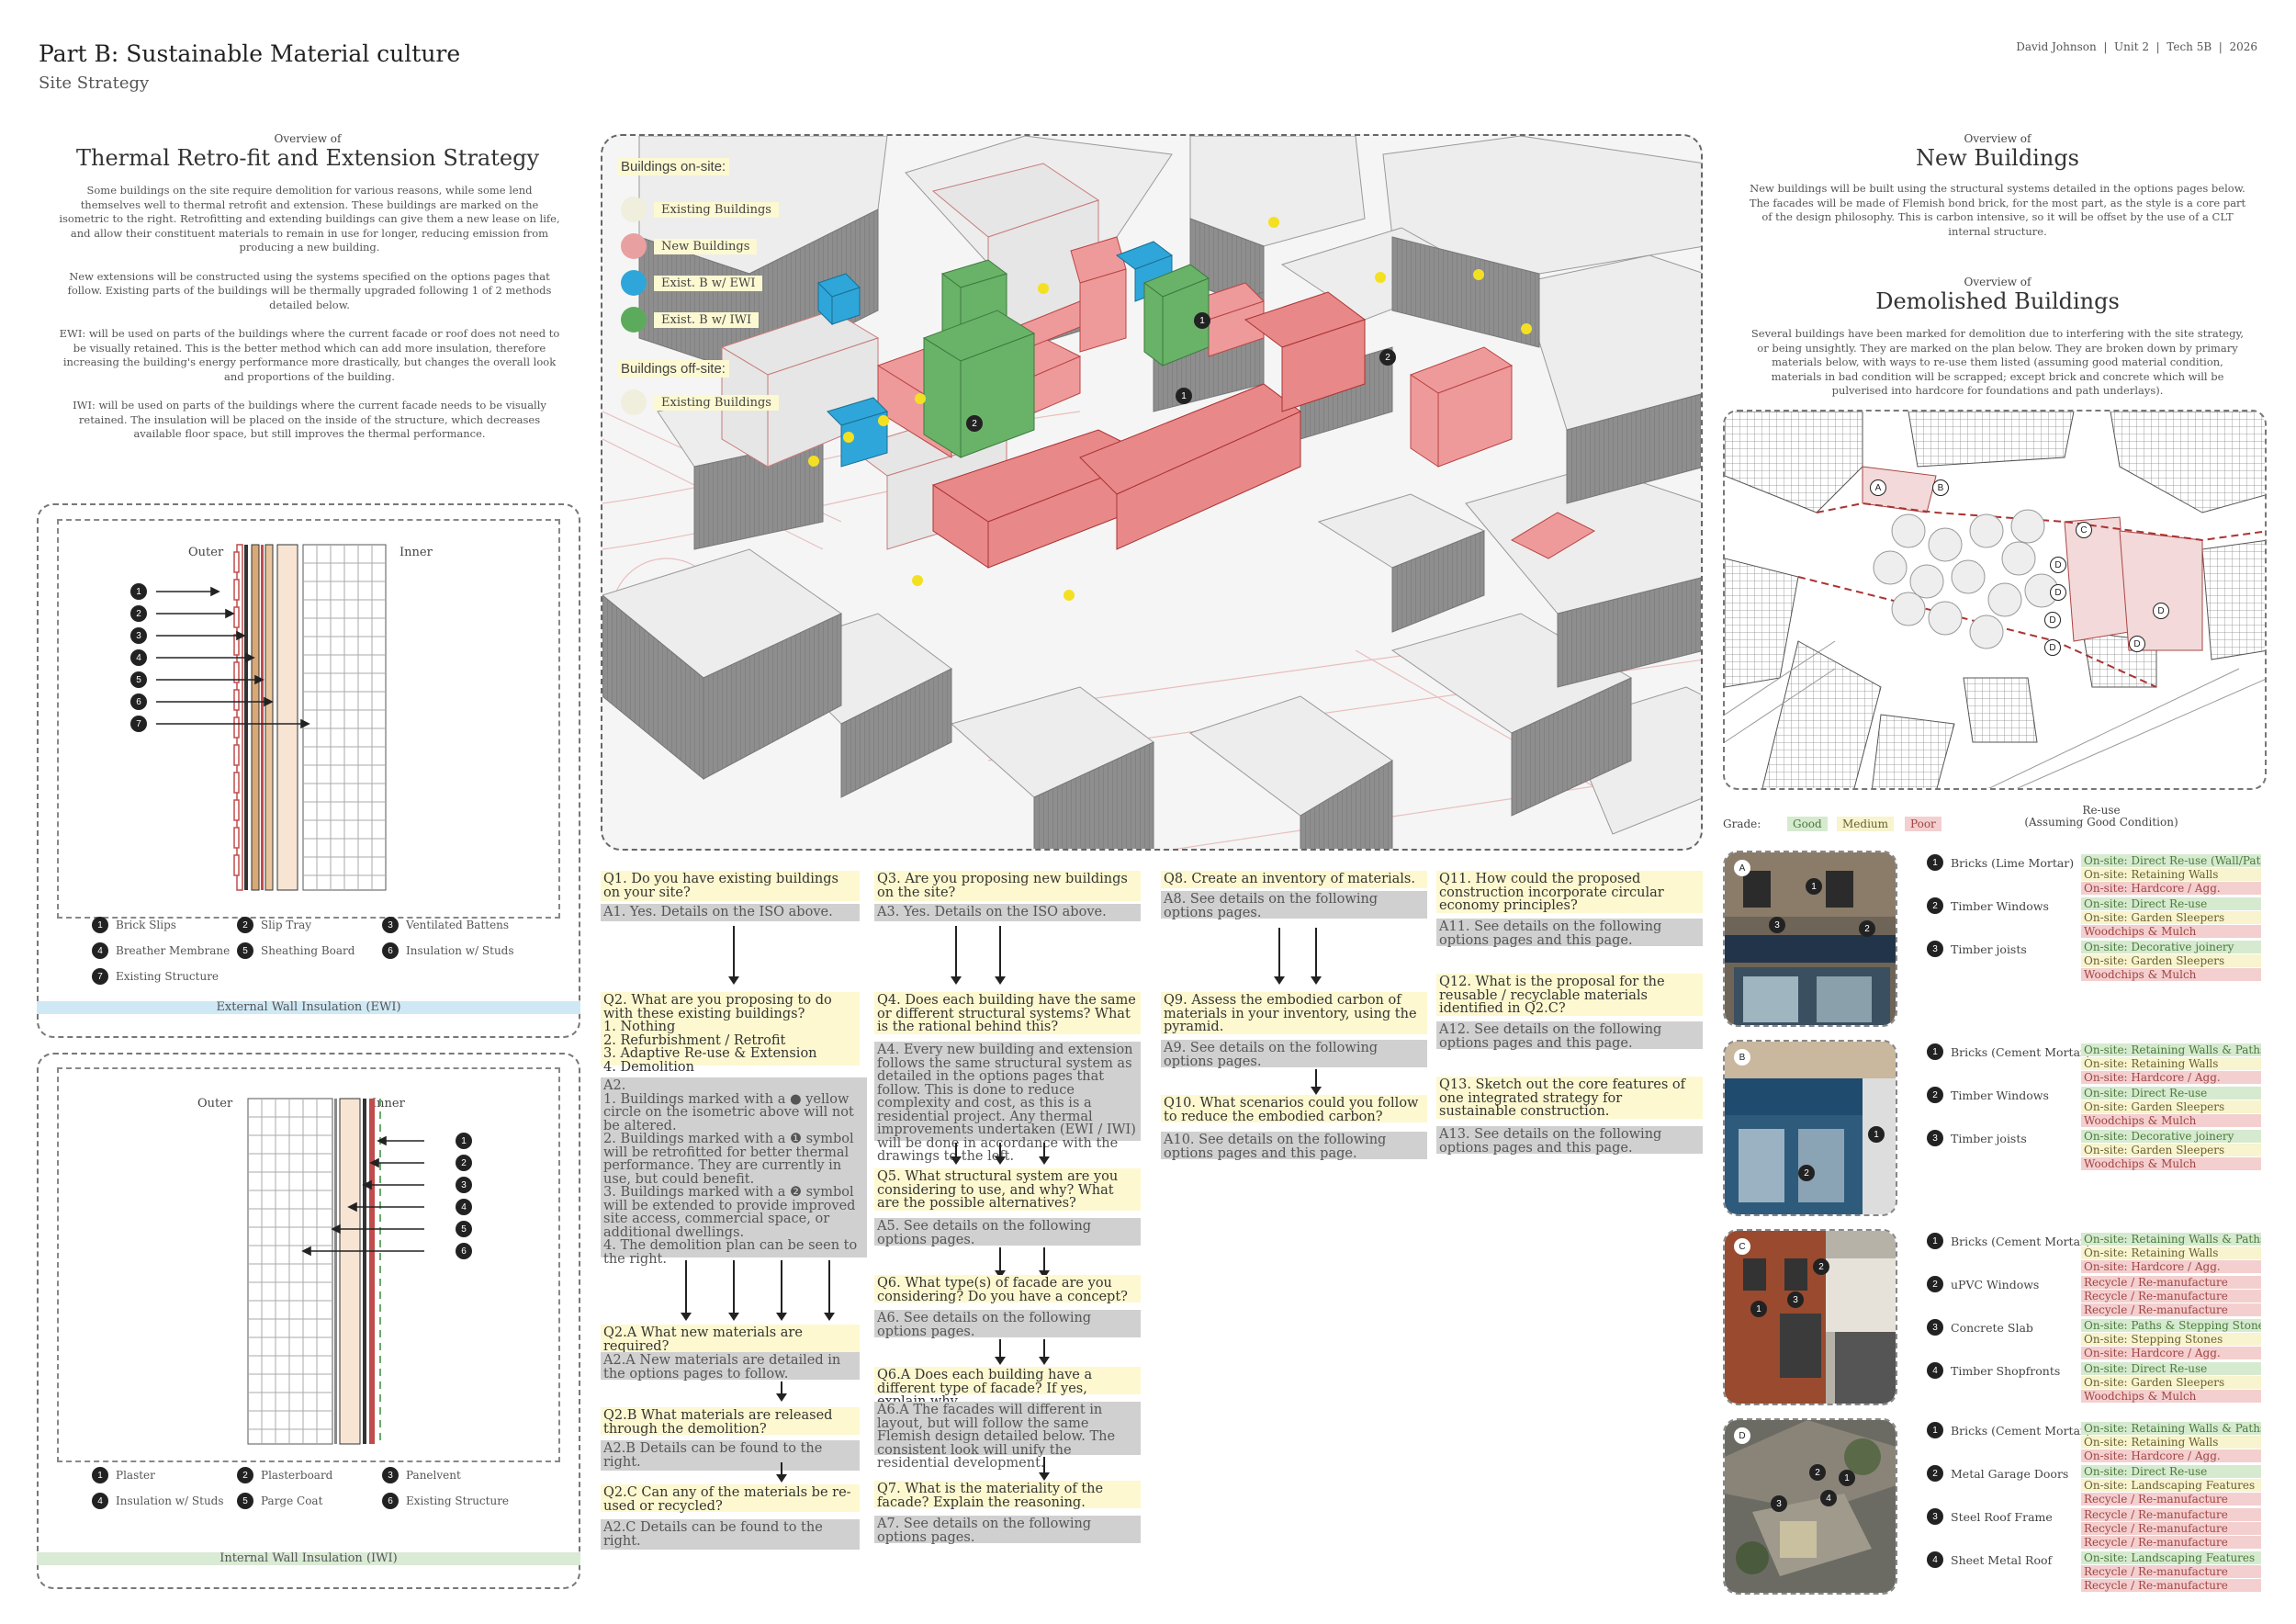 The image size is (2296, 1624). I want to click on page-title: Part B: Sustainable Material culture, so click(250, 53).